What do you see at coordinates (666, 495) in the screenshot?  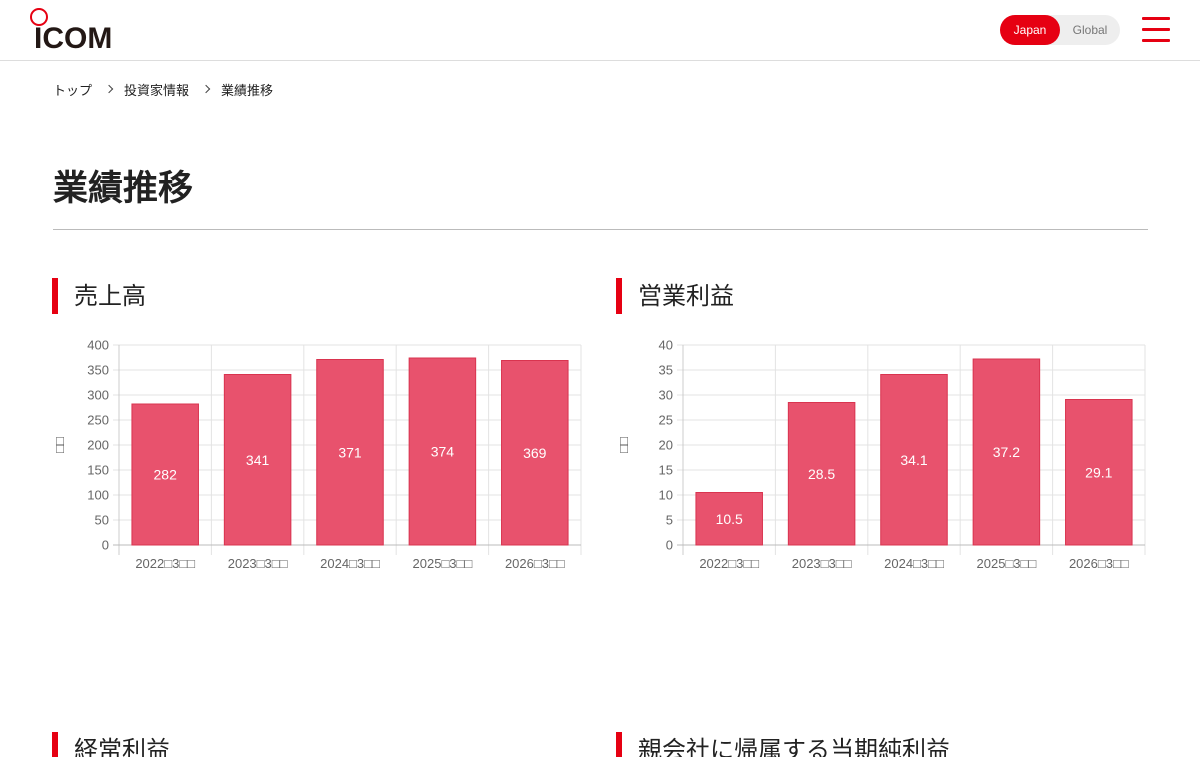 I see `y-tick-label: 10` at bounding box center [666, 495].